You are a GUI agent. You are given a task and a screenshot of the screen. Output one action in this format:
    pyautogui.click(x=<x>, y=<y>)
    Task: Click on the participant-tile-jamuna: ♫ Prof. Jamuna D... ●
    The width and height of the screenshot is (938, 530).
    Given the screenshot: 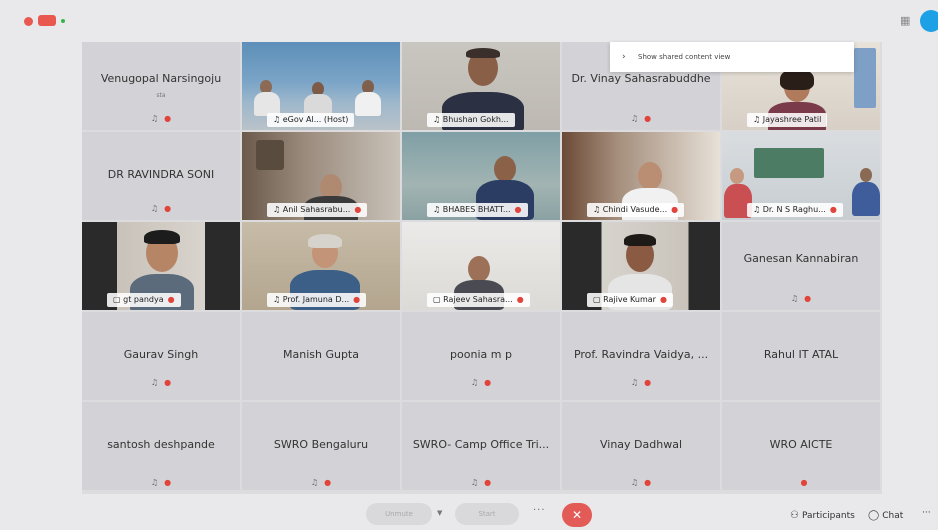 What is the action you would take?
    pyautogui.click(x=321, y=266)
    